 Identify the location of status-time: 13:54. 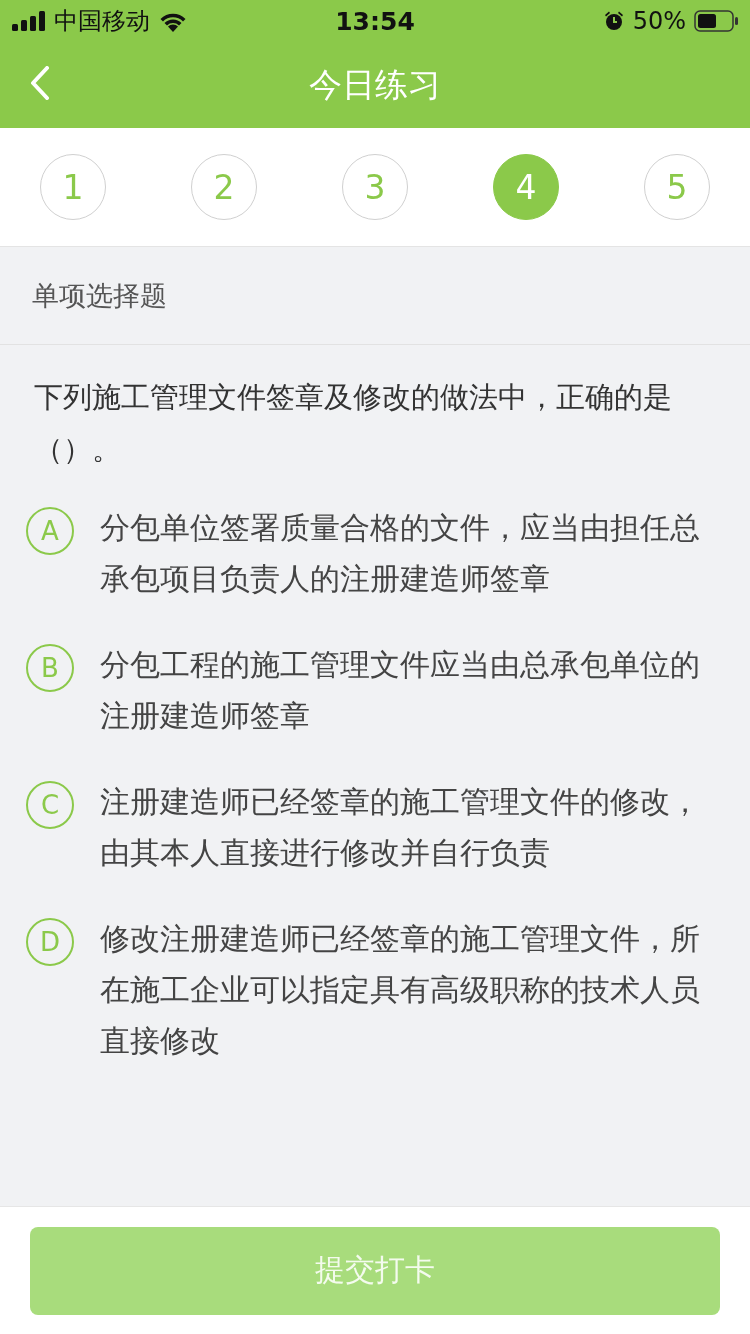
(375, 21).